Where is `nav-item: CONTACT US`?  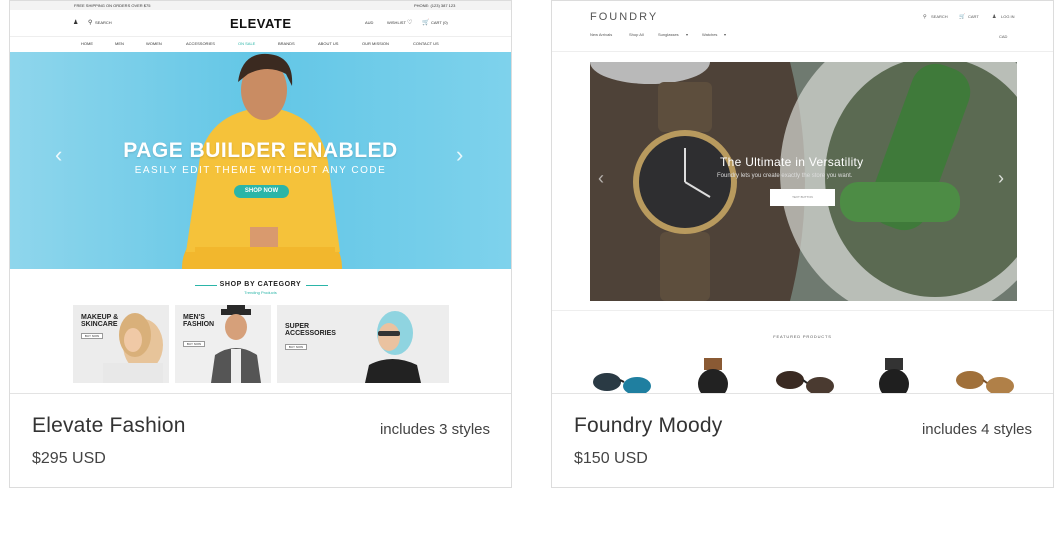
nav-item: CONTACT US is located at coordinates (426, 43).